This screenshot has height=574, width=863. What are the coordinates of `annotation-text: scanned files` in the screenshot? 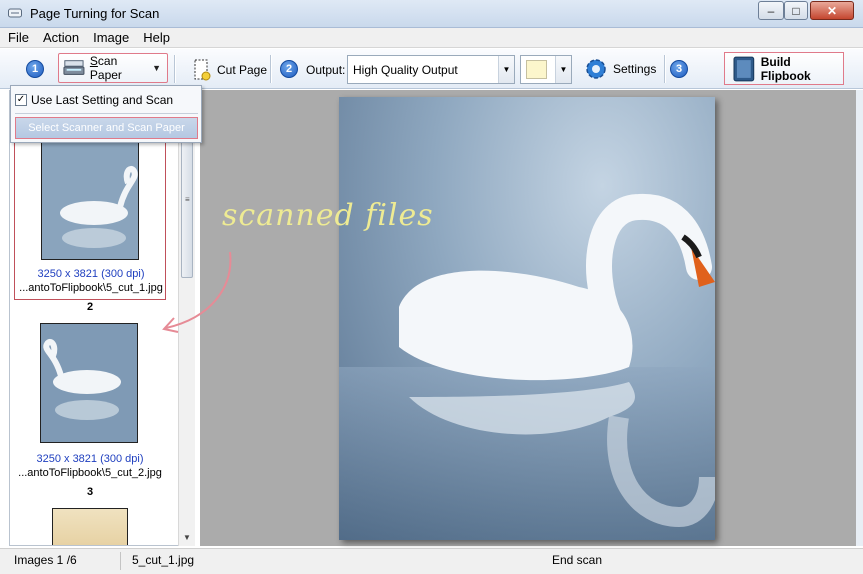 It's located at (328, 215).